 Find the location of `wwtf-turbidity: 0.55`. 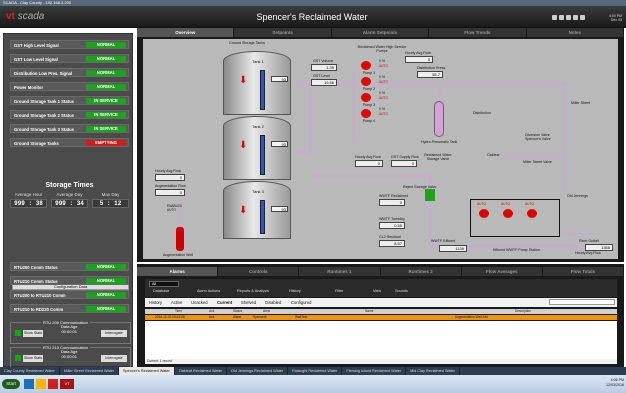

wwtf-turbidity: 0.55 is located at coordinates (392, 225).